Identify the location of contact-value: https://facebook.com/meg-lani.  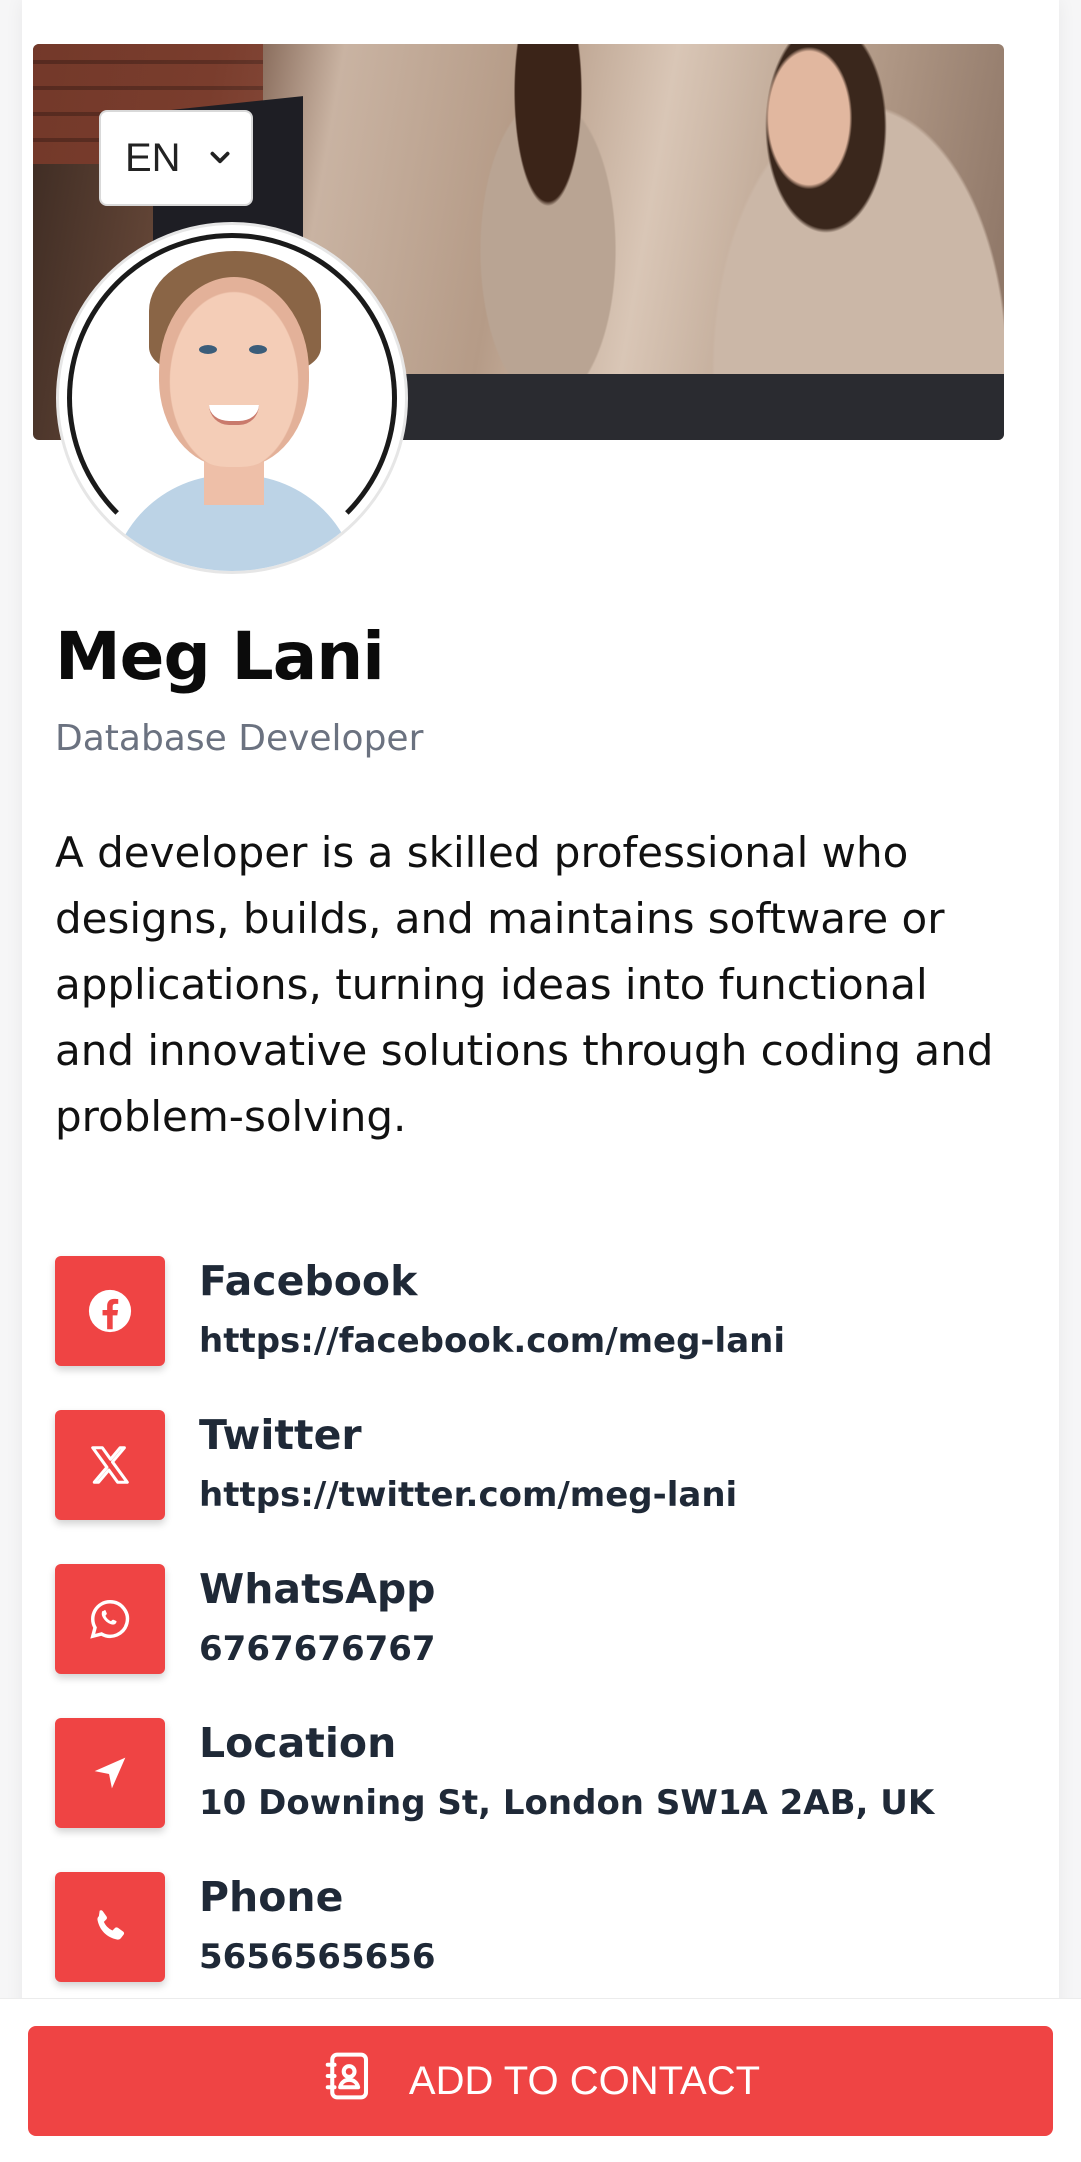
(492, 1341).